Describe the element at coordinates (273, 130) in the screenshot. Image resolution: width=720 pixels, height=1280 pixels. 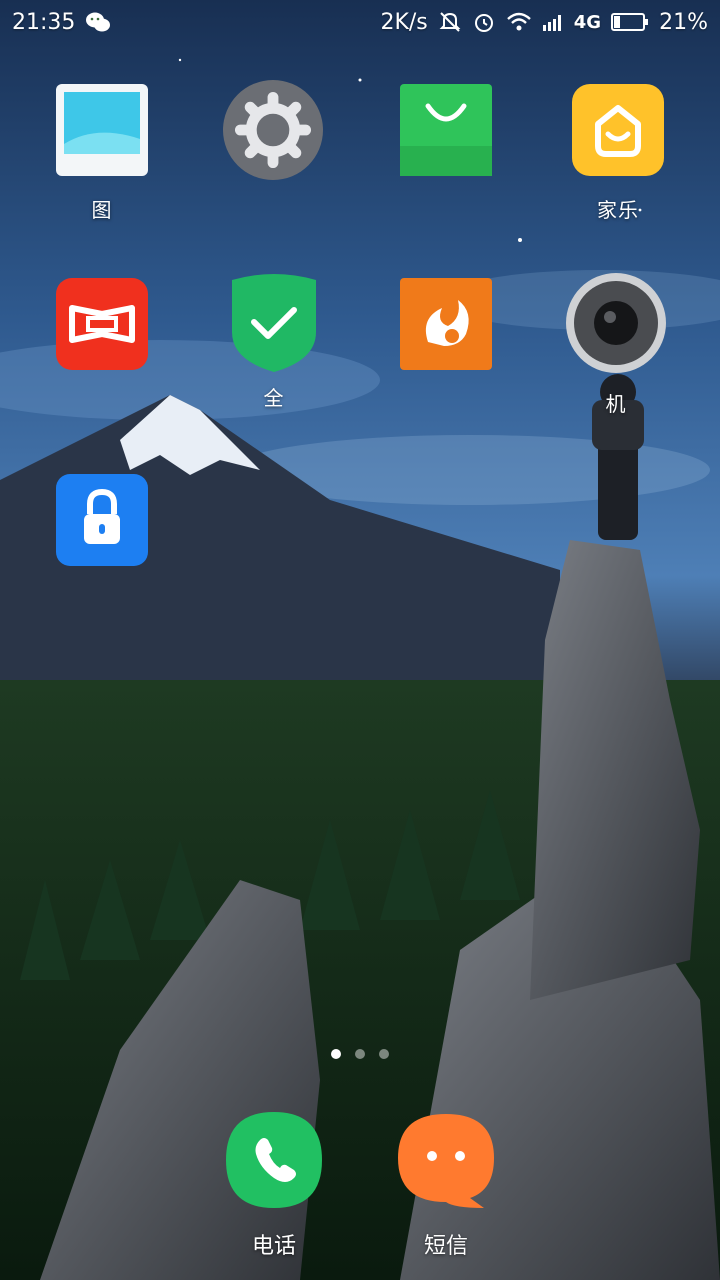
I see `settings-icon` at that location.